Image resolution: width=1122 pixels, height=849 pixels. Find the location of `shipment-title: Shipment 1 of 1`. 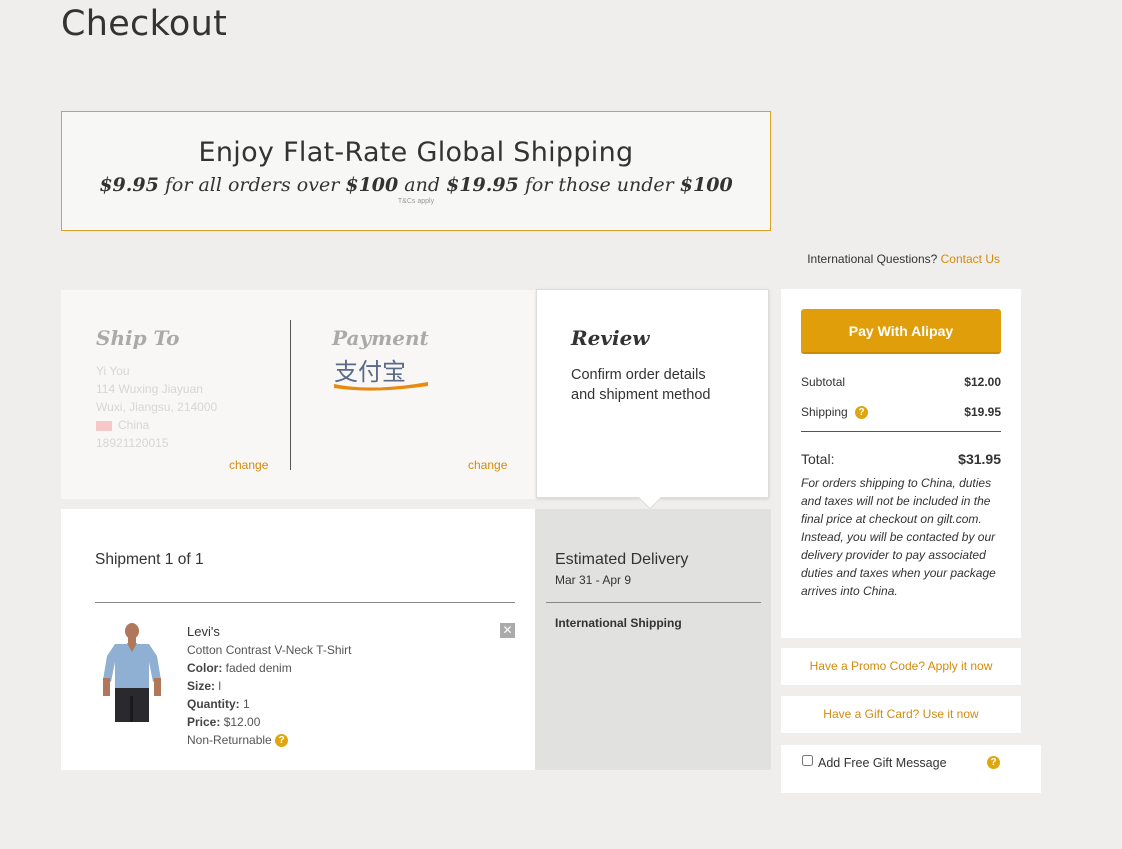

shipment-title: Shipment 1 of 1 is located at coordinates (149, 559).